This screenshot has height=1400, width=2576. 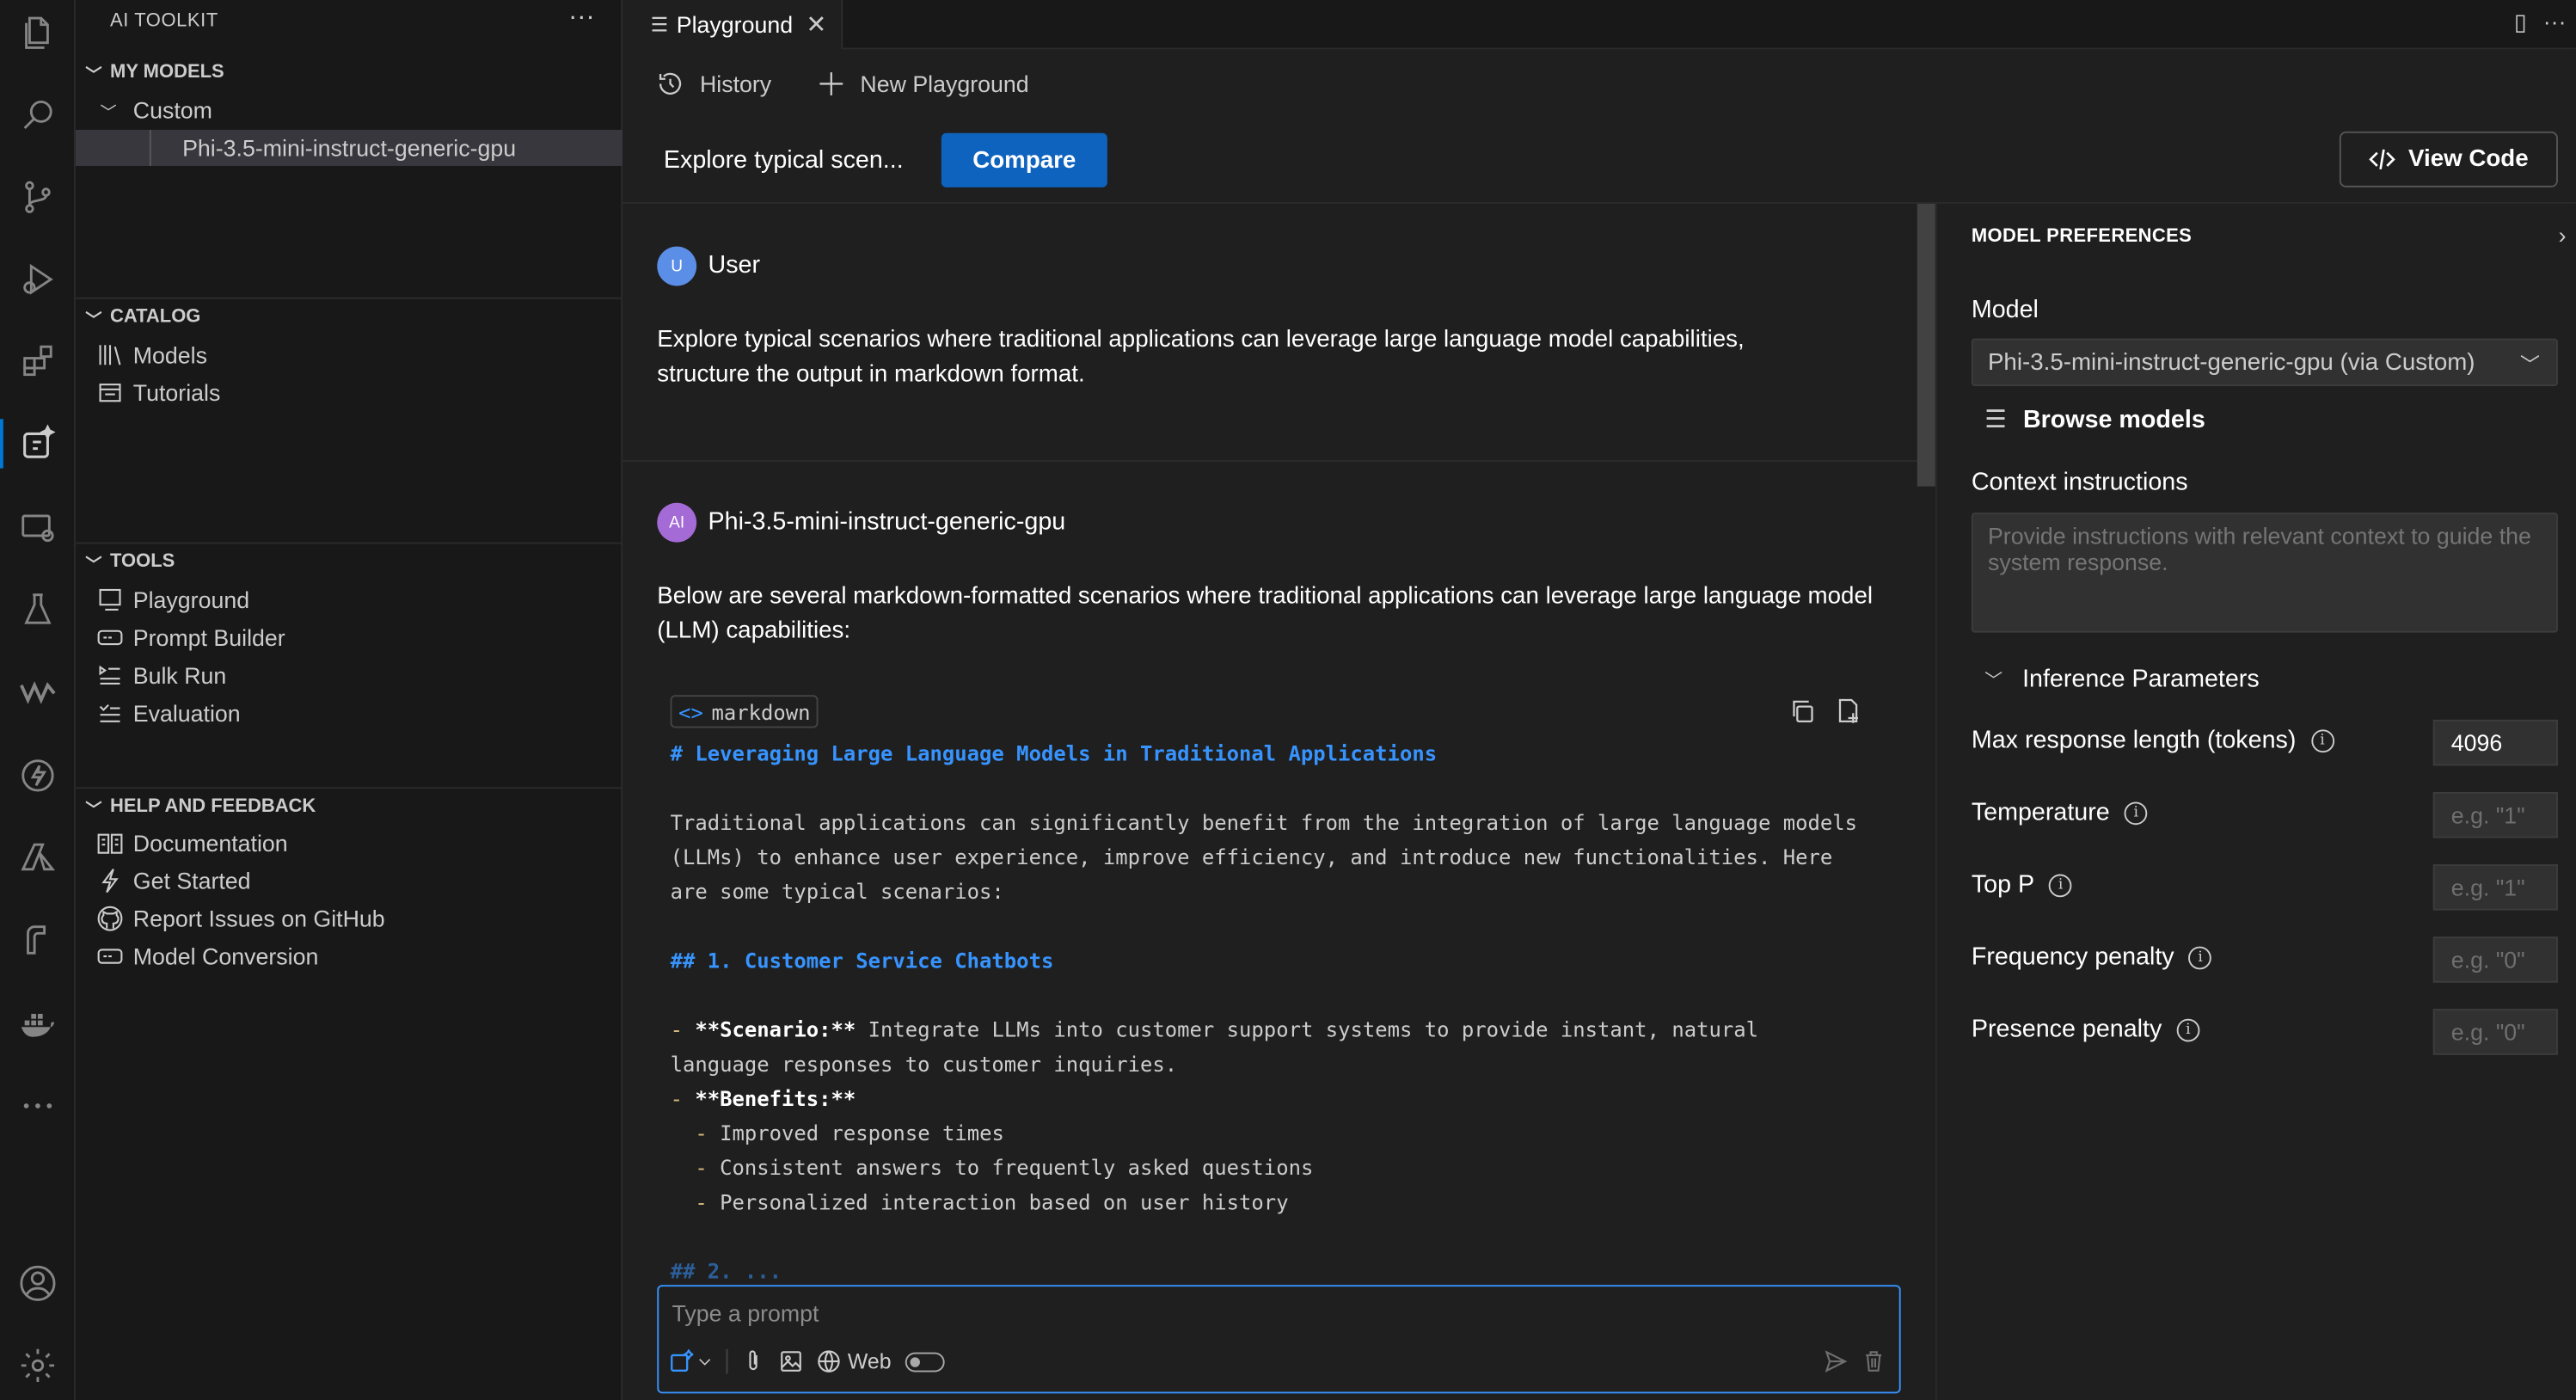 What do you see at coordinates (191, 599) in the screenshot?
I see `tree-item-label: Playground` at bounding box center [191, 599].